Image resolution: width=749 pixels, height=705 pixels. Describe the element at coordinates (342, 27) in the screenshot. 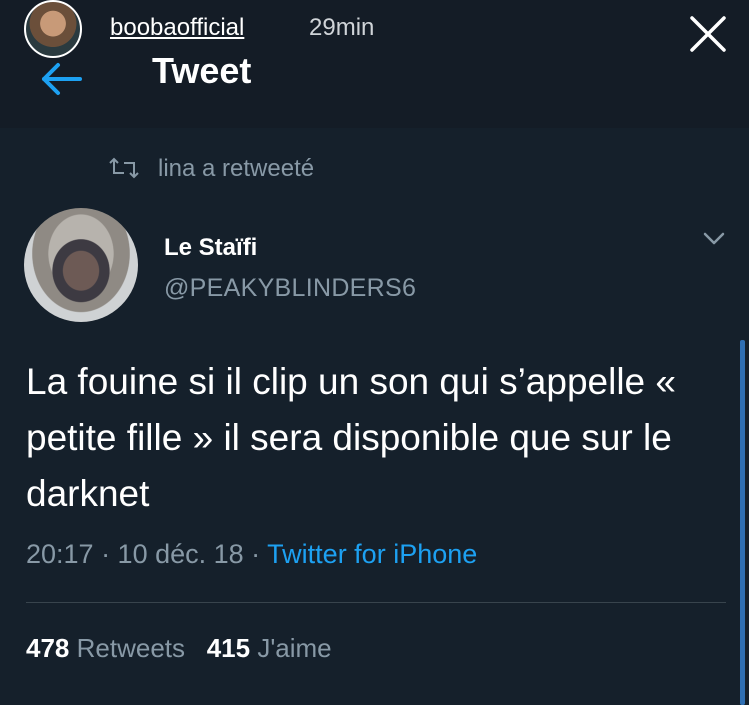

I see `story-timestamp: 29min` at that location.